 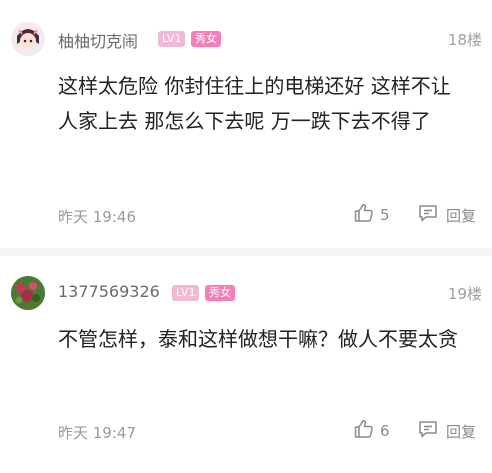 What do you see at coordinates (464, 40) in the screenshot?
I see `floor-number: 18楼` at bounding box center [464, 40].